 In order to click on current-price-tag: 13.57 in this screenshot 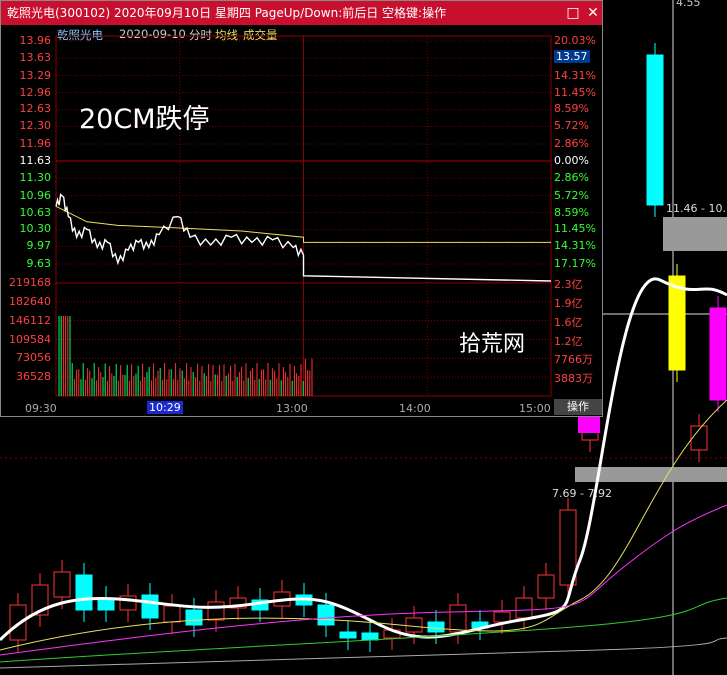, I will do `click(572, 56)`.